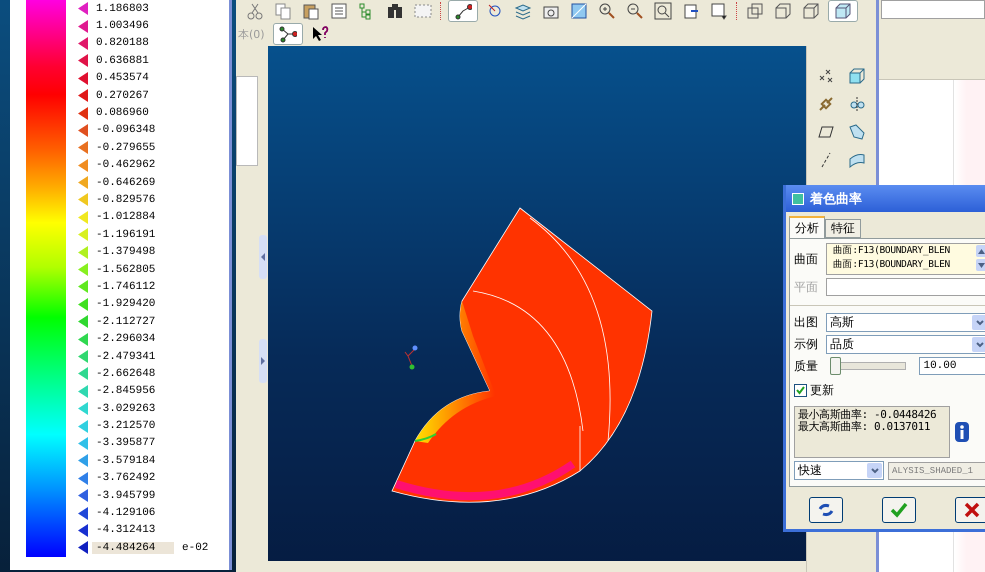 The height and width of the screenshot is (572, 985). What do you see at coordinates (826, 104) in the screenshot?
I see `chain-icon` at bounding box center [826, 104].